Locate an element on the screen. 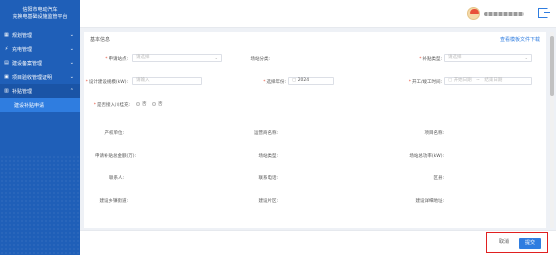 The height and width of the screenshot is (255, 556). apply-site-label: *申请站点: is located at coordinates (116, 59).